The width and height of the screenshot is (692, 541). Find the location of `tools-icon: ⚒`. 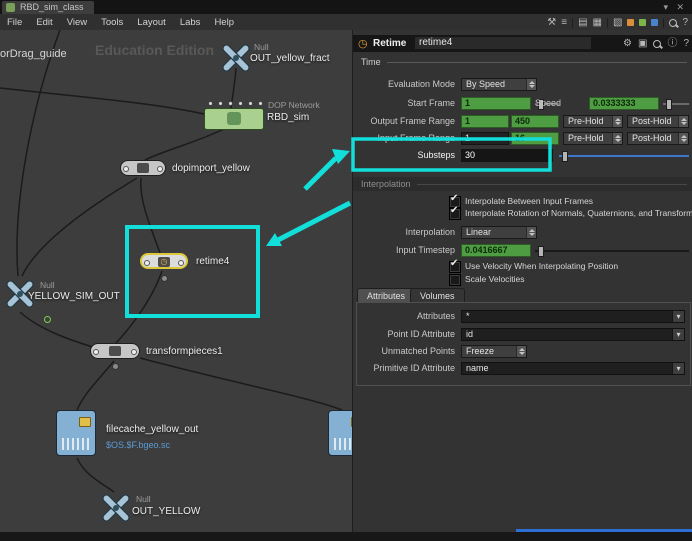

tools-icon: ⚒ is located at coordinates (551, 22).